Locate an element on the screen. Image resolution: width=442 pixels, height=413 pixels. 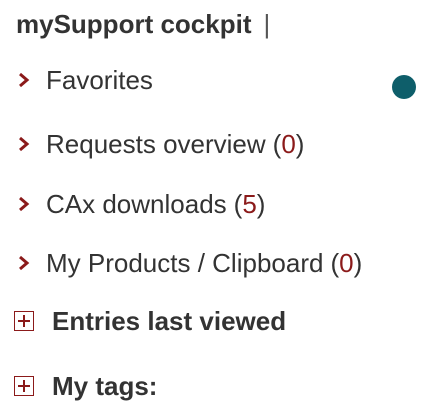
nav-item-cax-downloads: CAx downloads (5) is located at coordinates (139, 204).